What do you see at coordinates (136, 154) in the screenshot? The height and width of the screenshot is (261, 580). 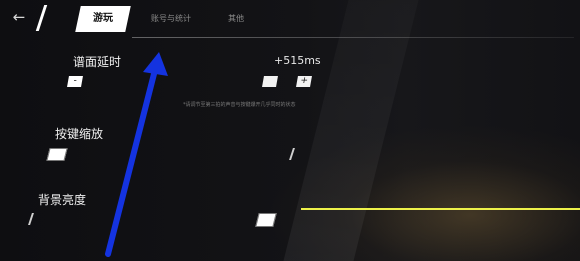 I see `annotation-arrow-icon` at bounding box center [136, 154].